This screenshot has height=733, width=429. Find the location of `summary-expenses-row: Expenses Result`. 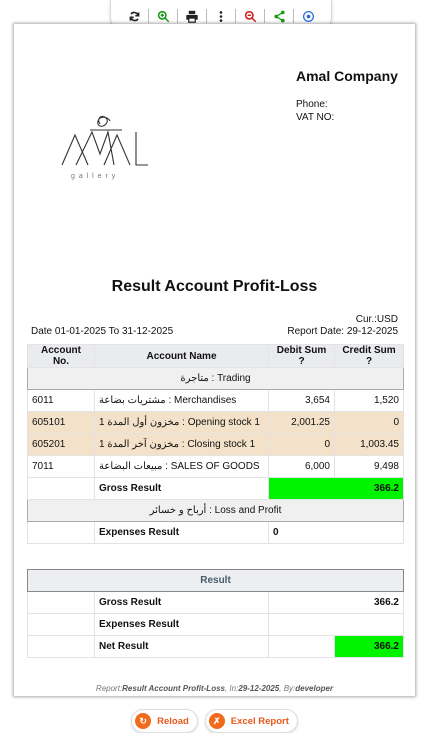

summary-expenses-row: Expenses Result is located at coordinates (215, 624).